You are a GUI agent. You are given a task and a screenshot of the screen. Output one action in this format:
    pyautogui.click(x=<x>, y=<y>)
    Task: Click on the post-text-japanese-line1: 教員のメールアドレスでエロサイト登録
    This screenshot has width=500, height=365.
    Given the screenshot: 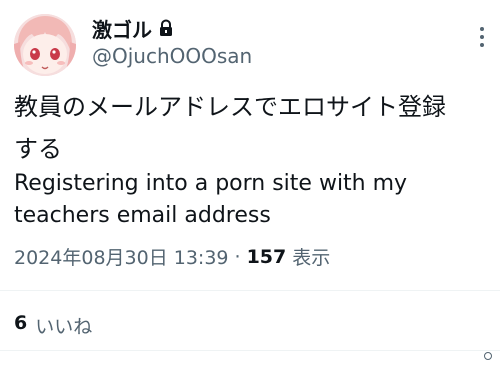 What is the action you would take?
    pyautogui.click(x=230, y=107)
    